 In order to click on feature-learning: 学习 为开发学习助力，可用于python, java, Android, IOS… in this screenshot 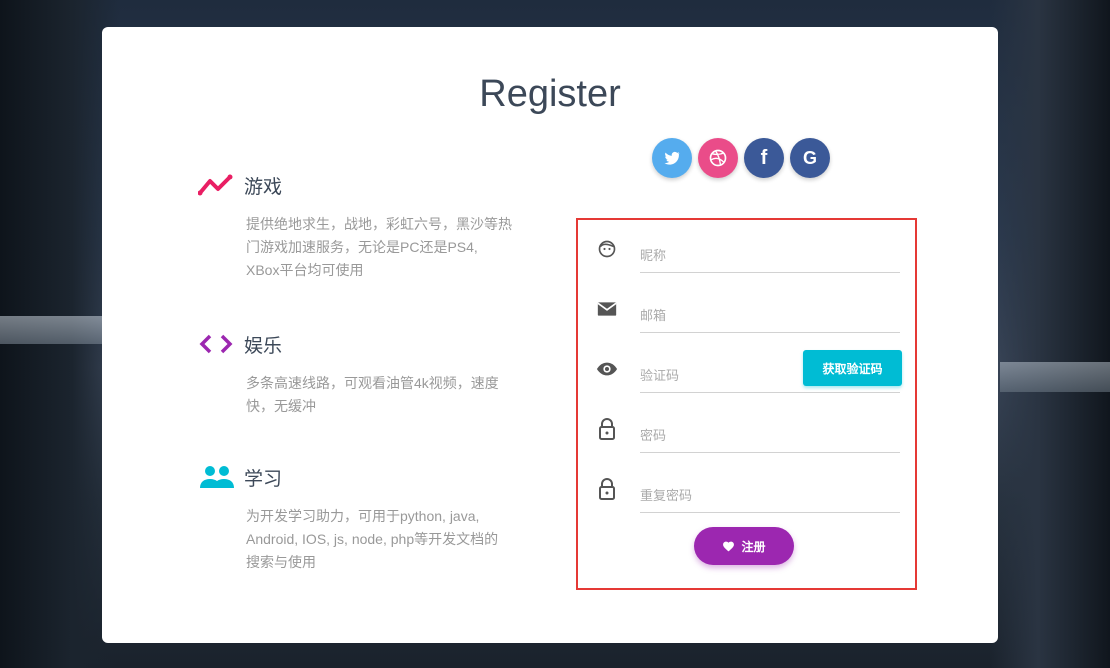, I will do `click(355, 518)`.